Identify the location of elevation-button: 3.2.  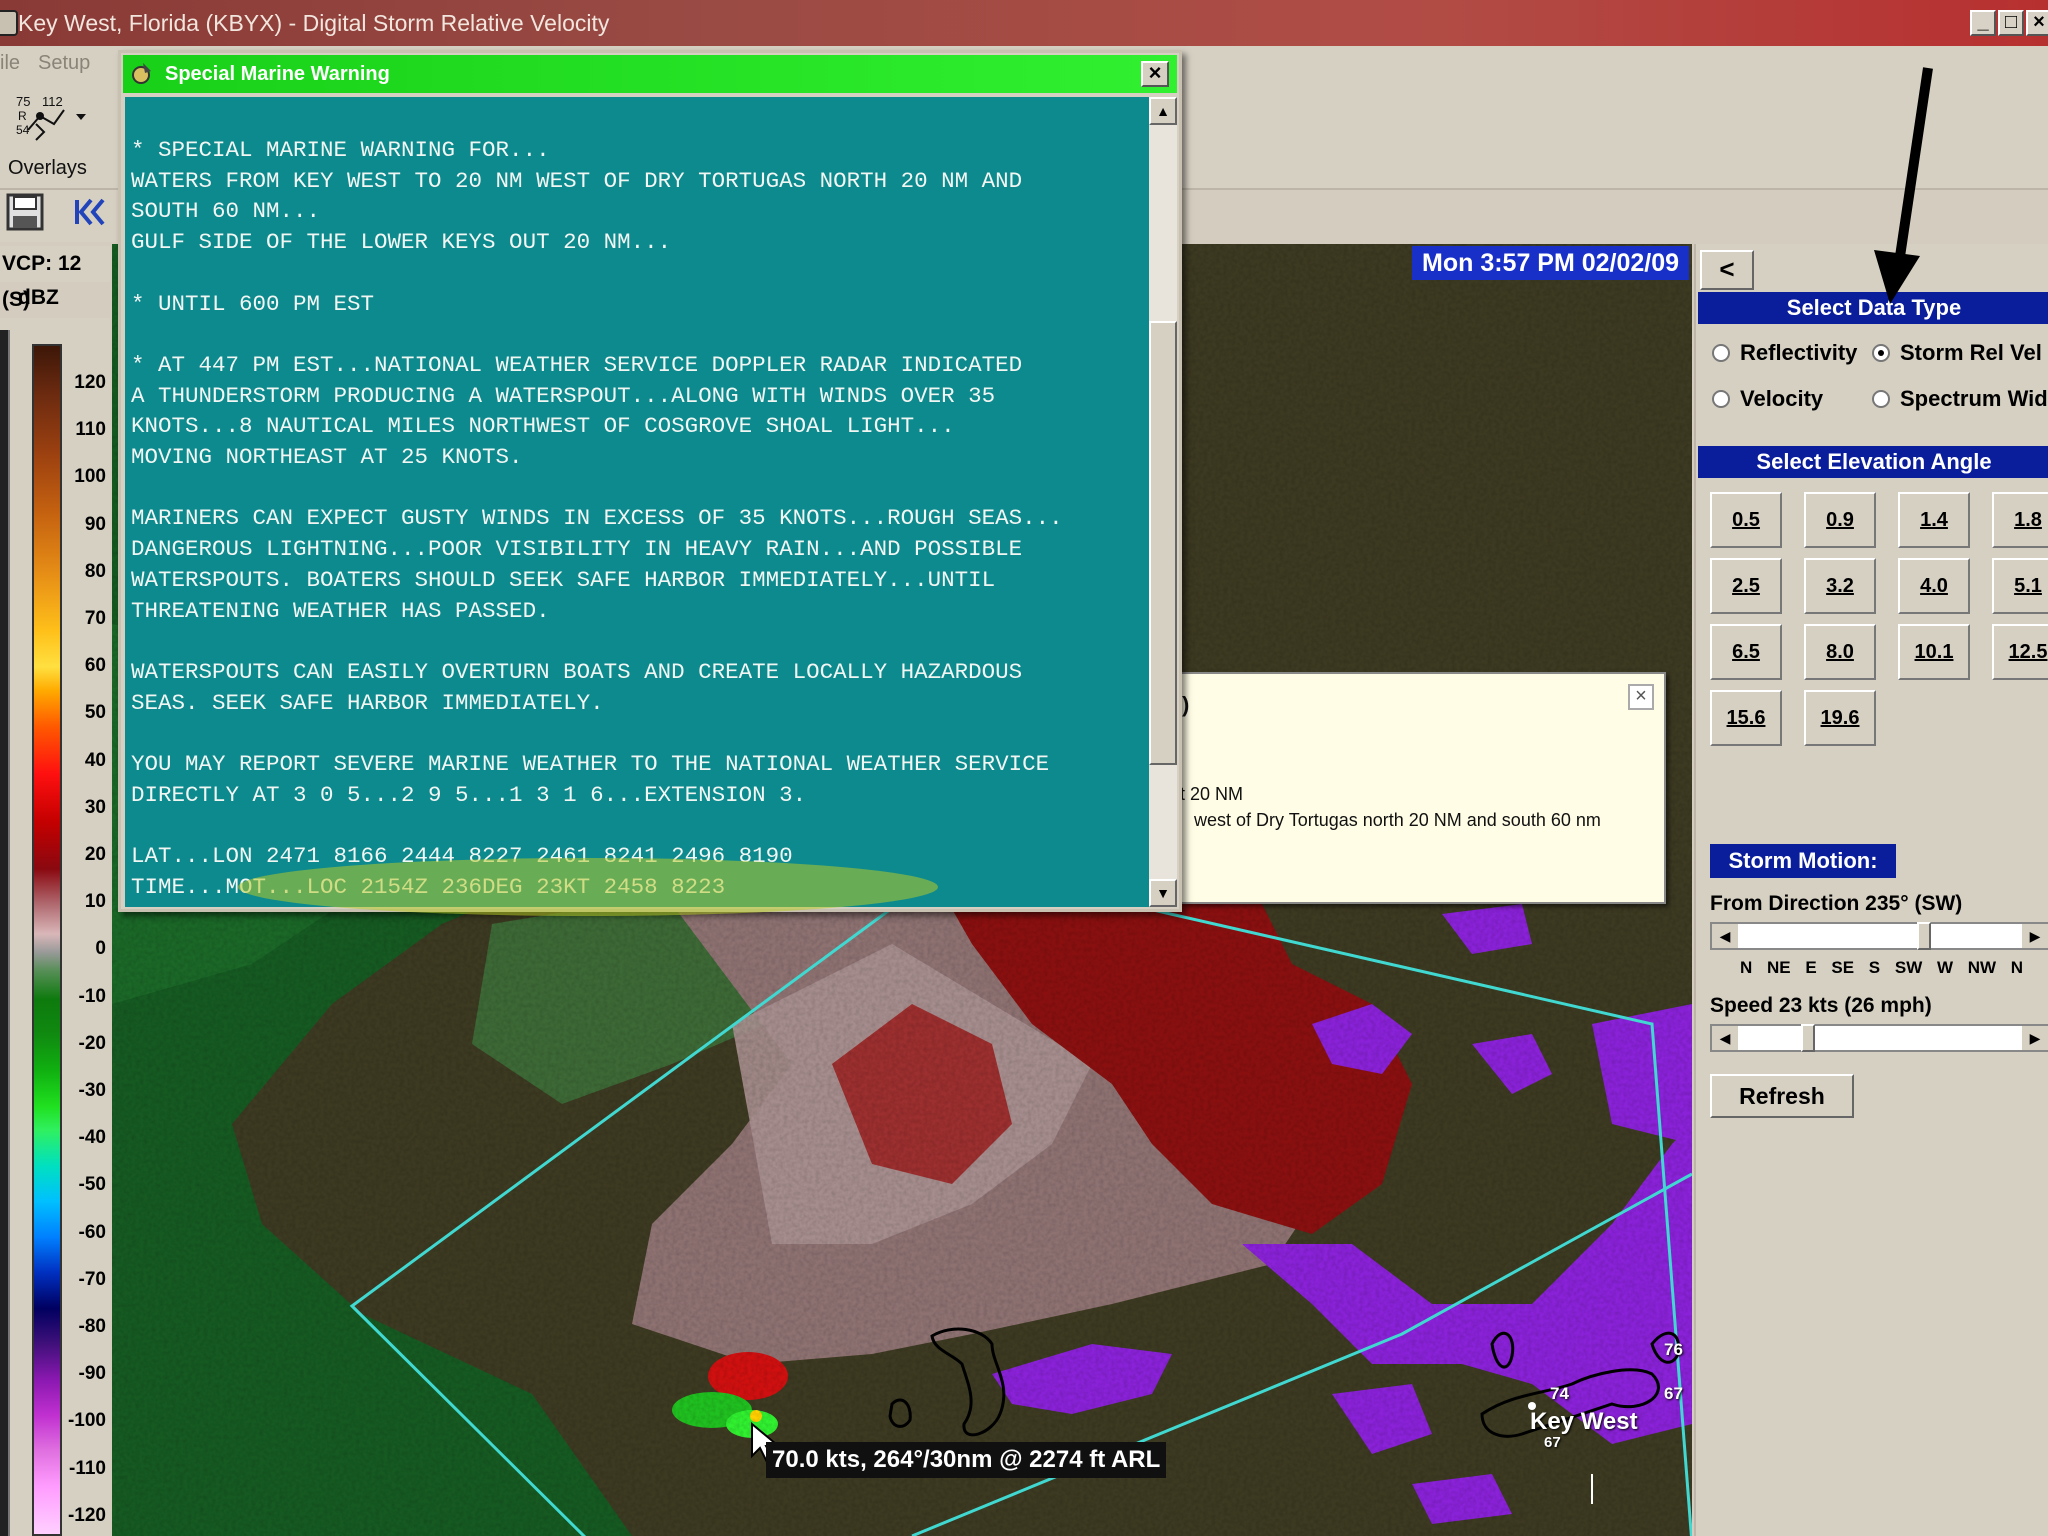
(1840, 586).